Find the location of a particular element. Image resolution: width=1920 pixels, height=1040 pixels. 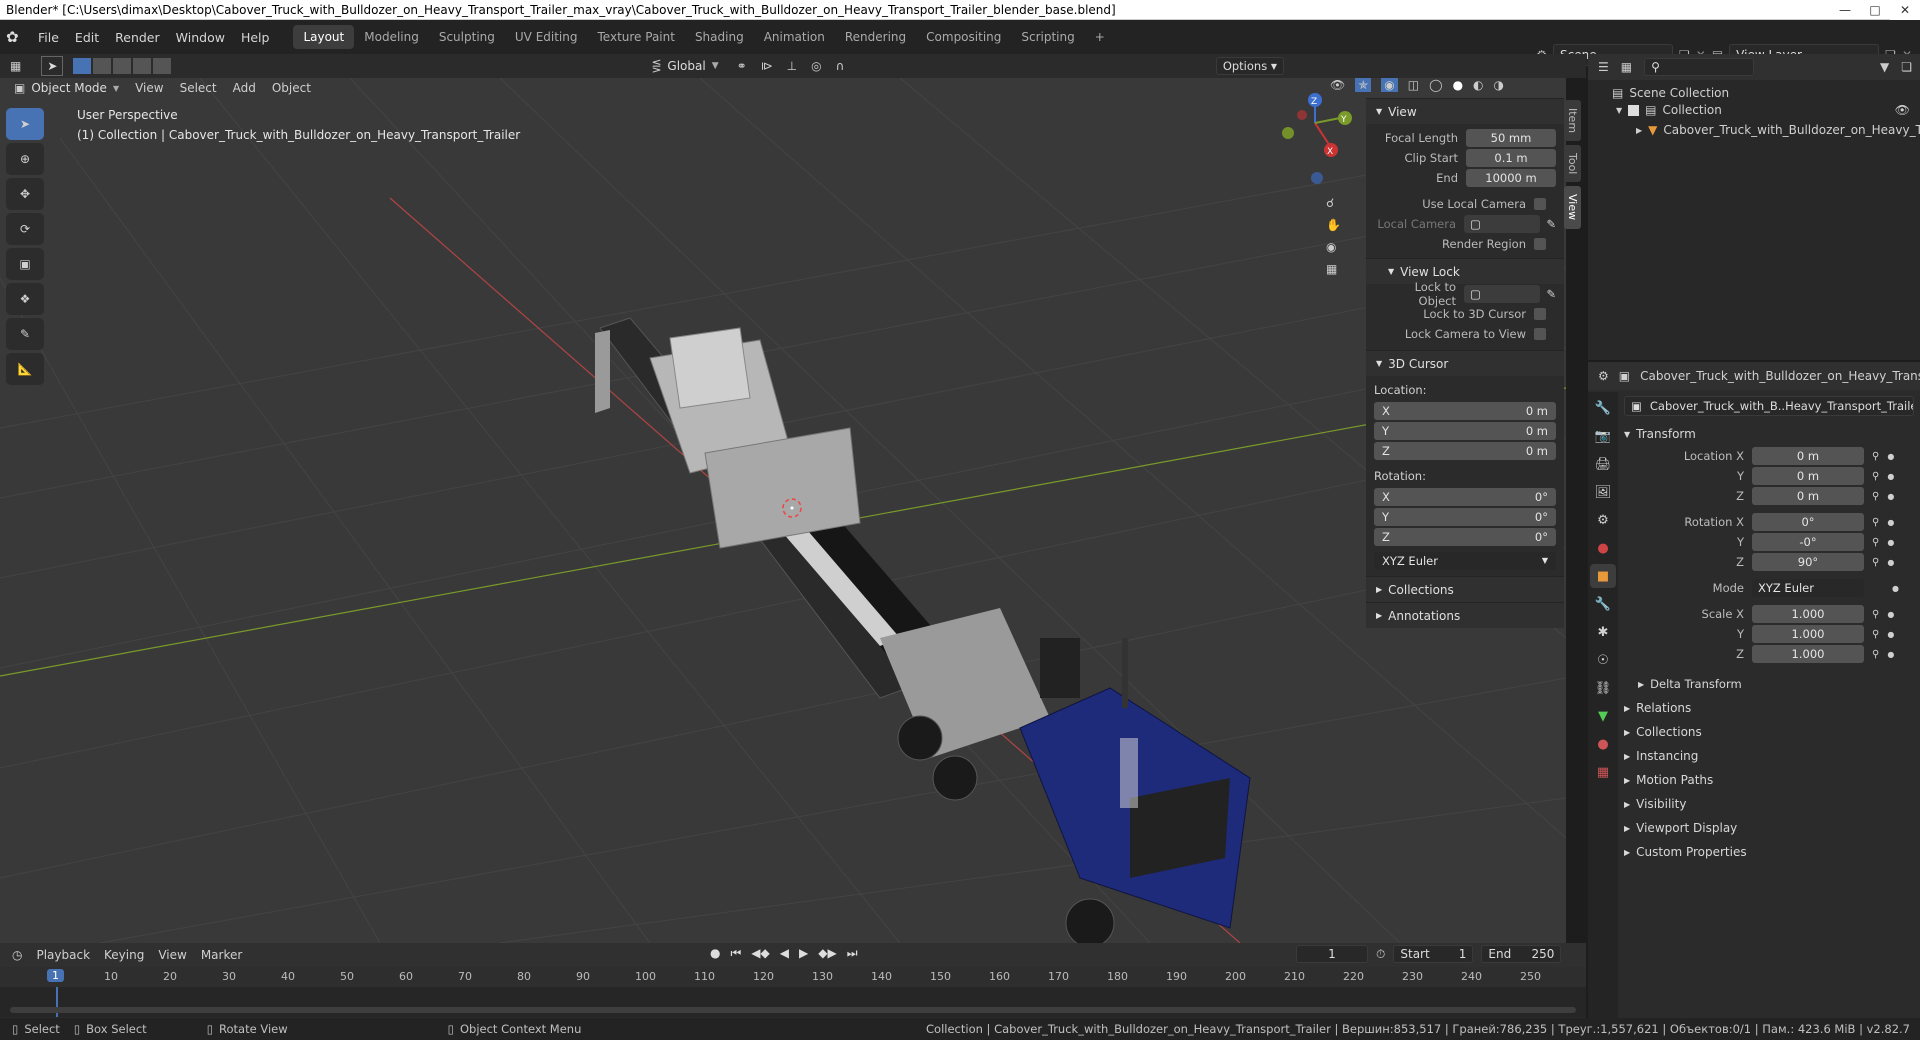

select-mode-invert-icon is located at coordinates (142, 66).